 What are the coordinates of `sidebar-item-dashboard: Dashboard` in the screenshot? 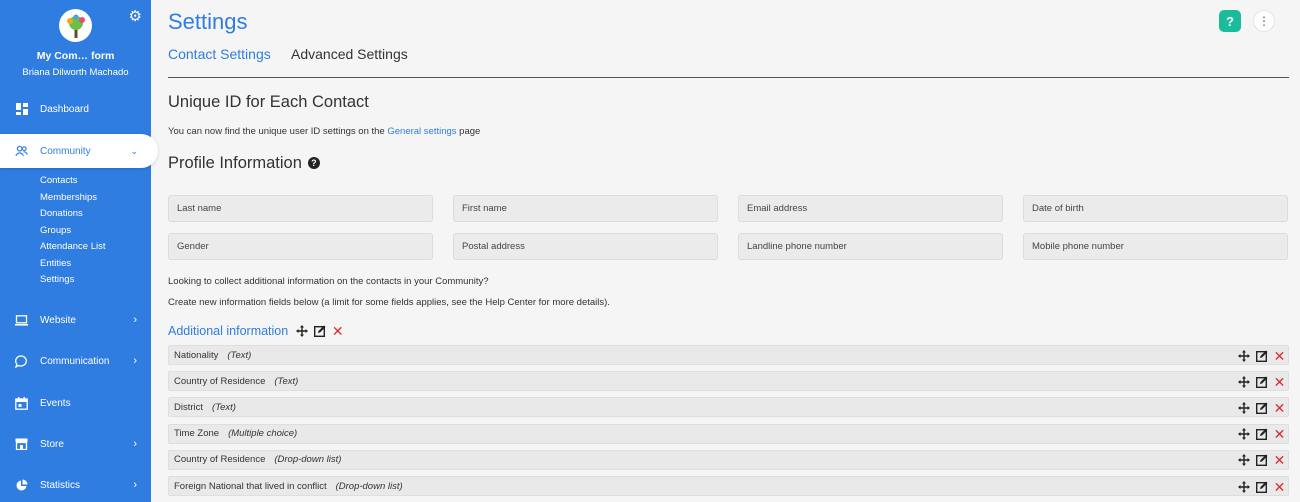 It's located at (75, 109).